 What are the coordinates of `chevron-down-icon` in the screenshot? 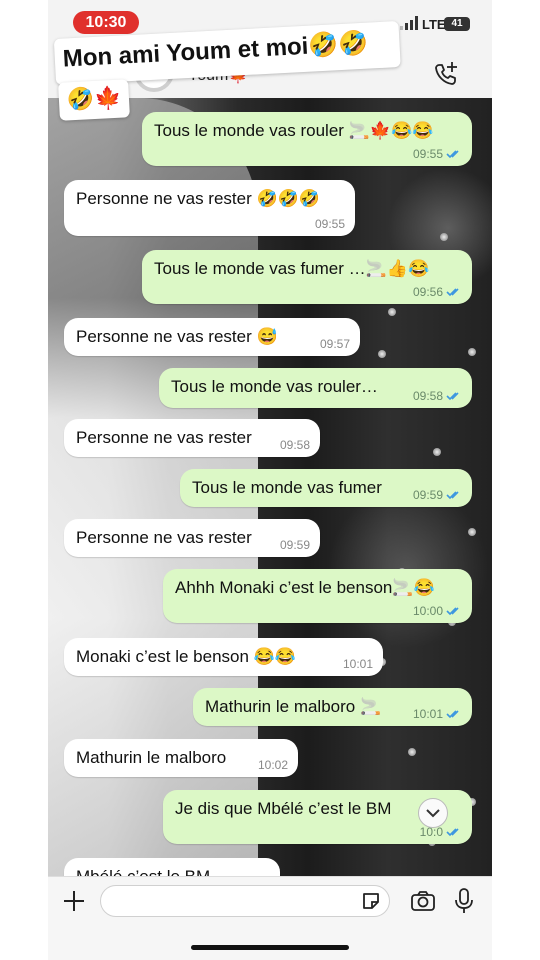 It's located at (433, 813).